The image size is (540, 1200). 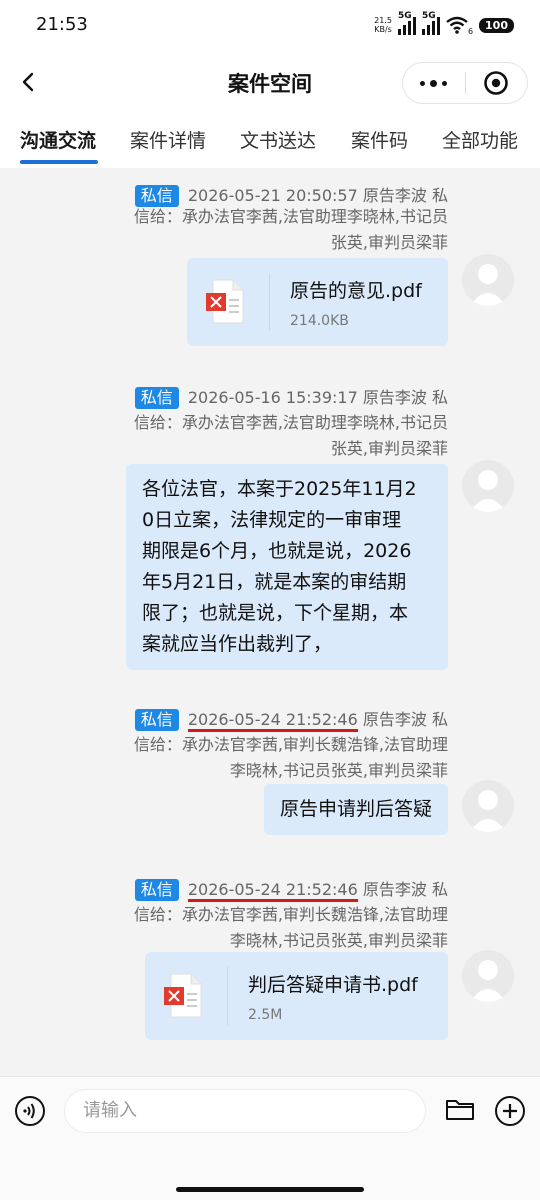 I want to click on network-type-2: 5G, so click(x=428, y=16).